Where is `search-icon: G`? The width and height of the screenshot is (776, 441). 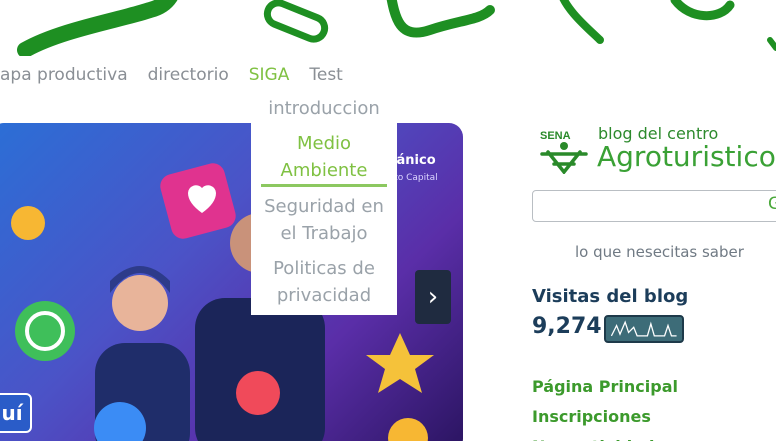 search-icon: G is located at coordinates (772, 204).